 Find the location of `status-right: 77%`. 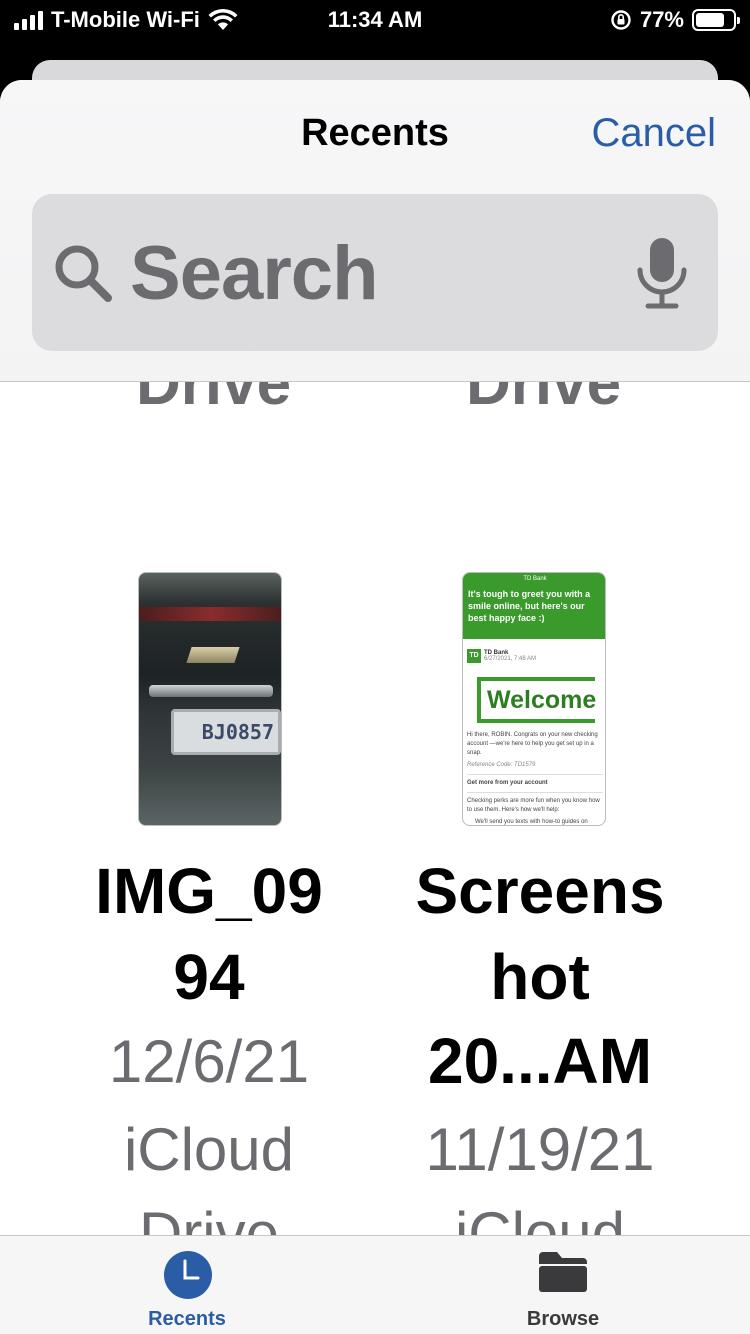

status-right: 77% is located at coordinates (675, 20).